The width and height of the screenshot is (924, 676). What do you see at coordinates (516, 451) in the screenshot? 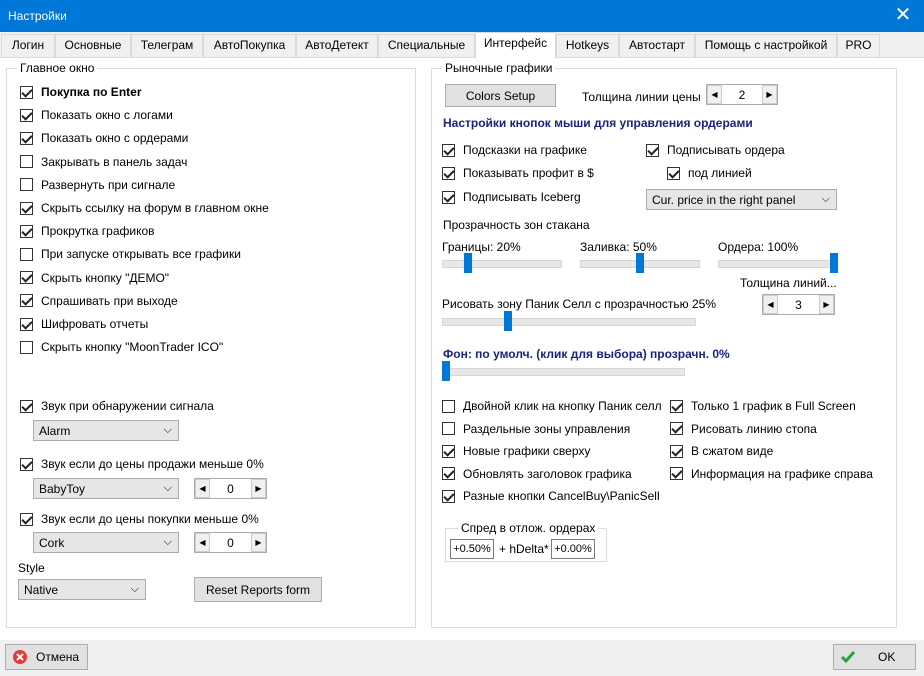
I see `chart-option-checkbox: Новые графики сверху` at bounding box center [516, 451].